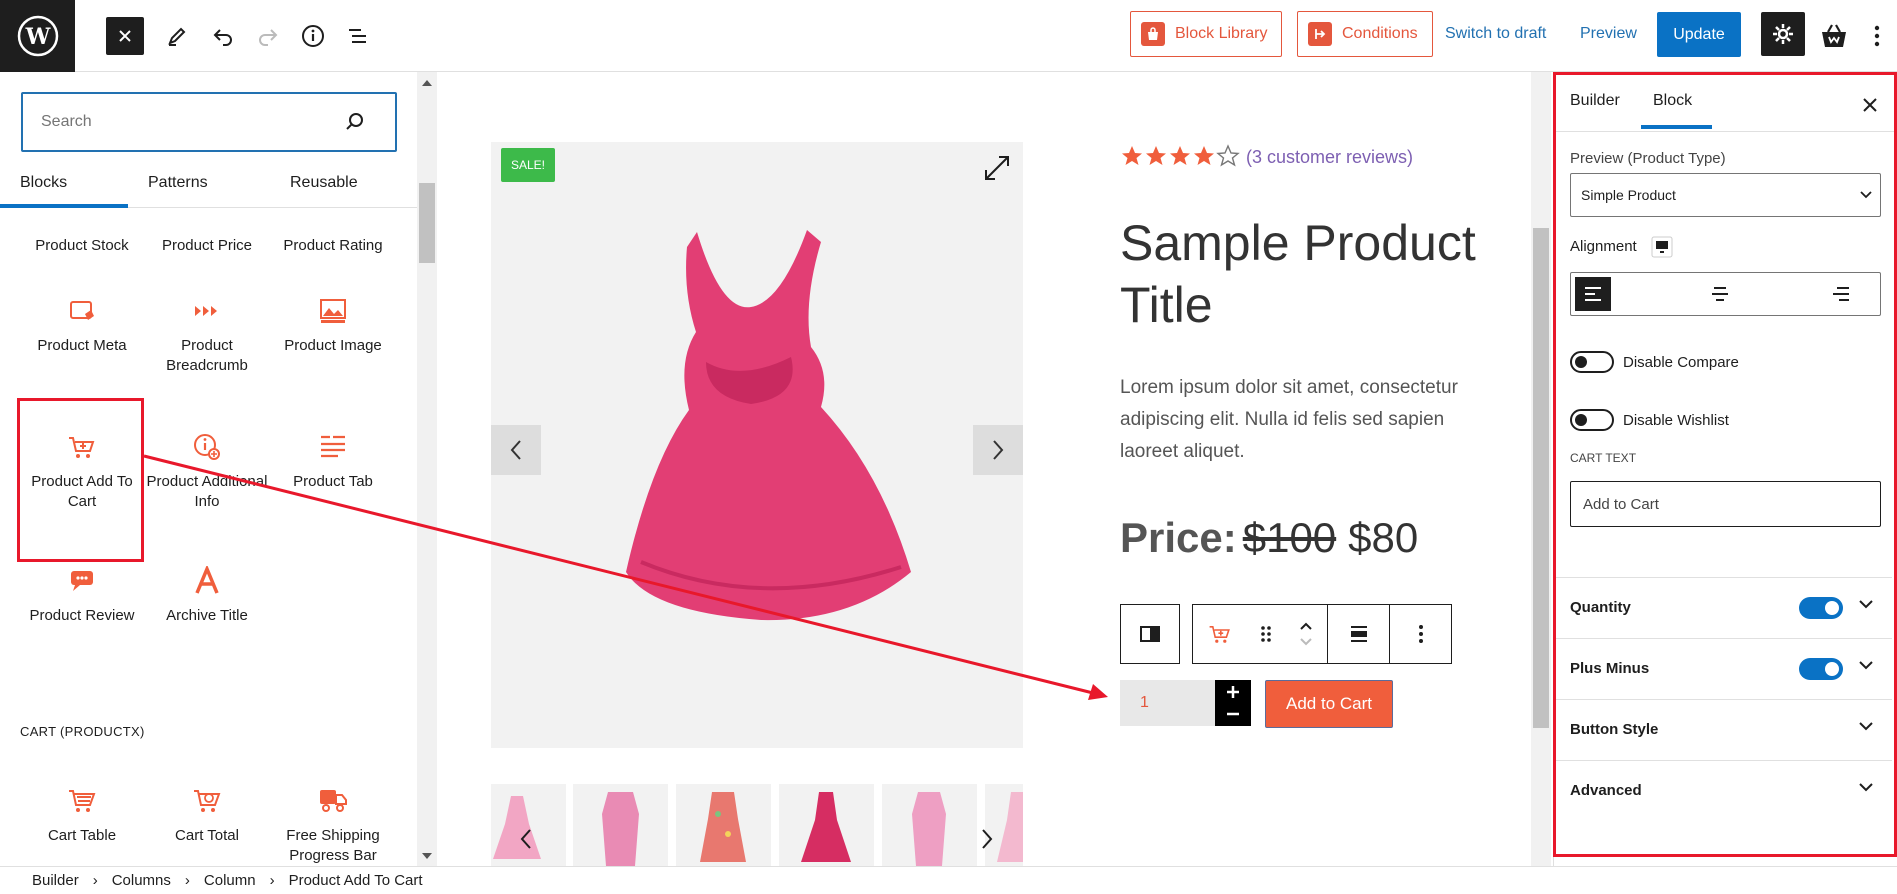 This screenshot has height=894, width=1897. What do you see at coordinates (206, 311) in the screenshot?
I see `breadcrumb-icon` at bounding box center [206, 311].